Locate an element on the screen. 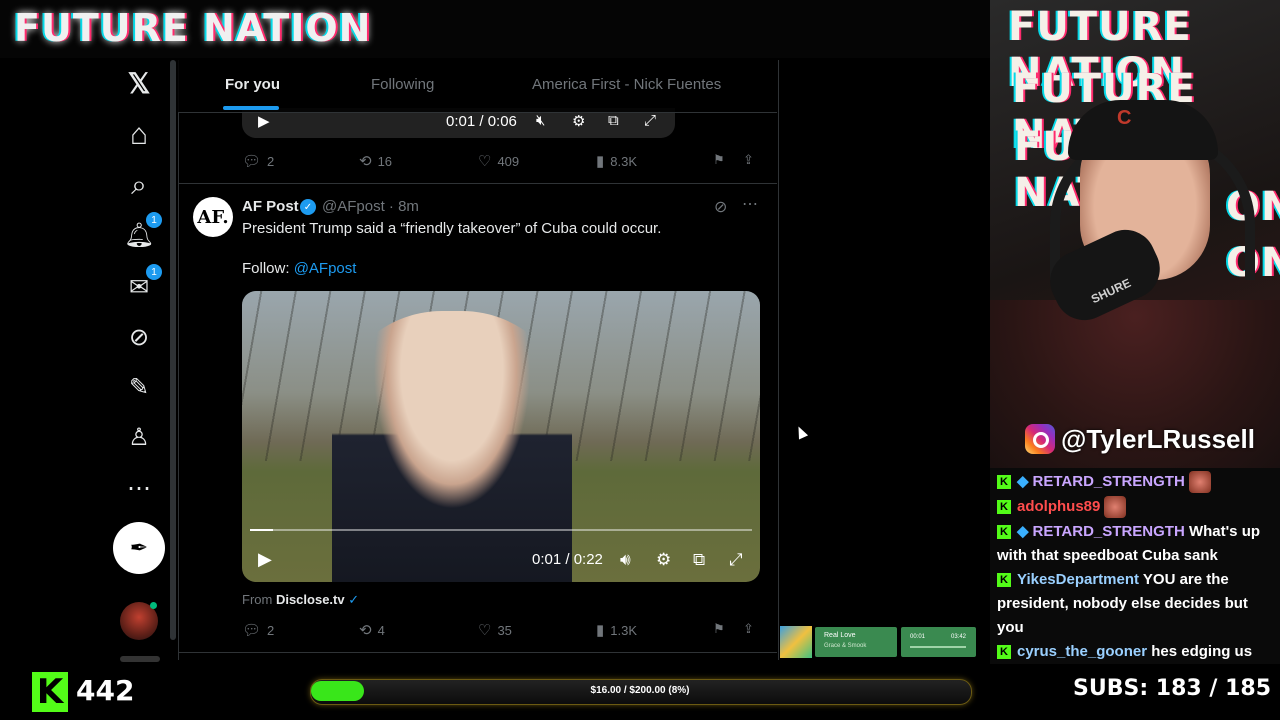 The image size is (1280, 720). chat-username: cyrus_the_gooner is located at coordinates (1082, 651).